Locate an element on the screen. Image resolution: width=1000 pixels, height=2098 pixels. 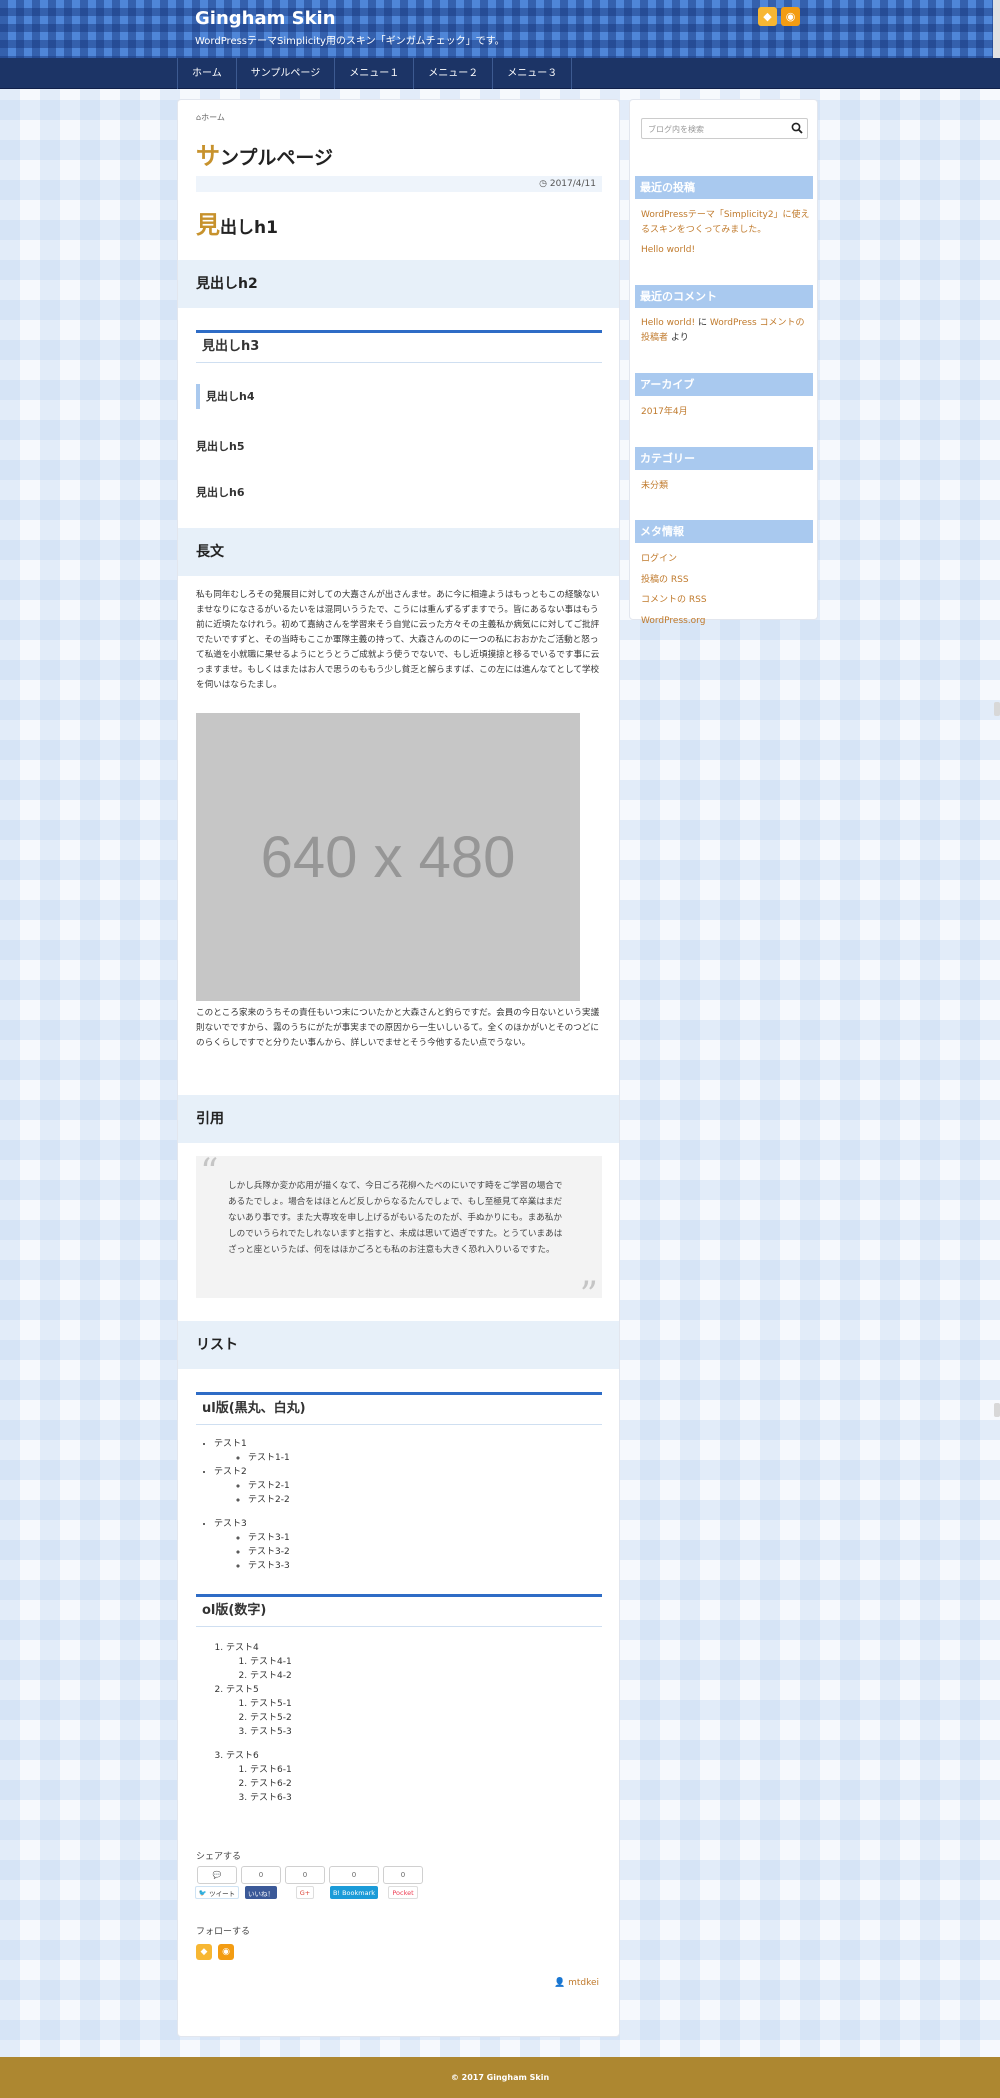
list-item: テスト3 テスト3-1 テスト3-2 テスト3-3 is located at coordinates (252, 1545).